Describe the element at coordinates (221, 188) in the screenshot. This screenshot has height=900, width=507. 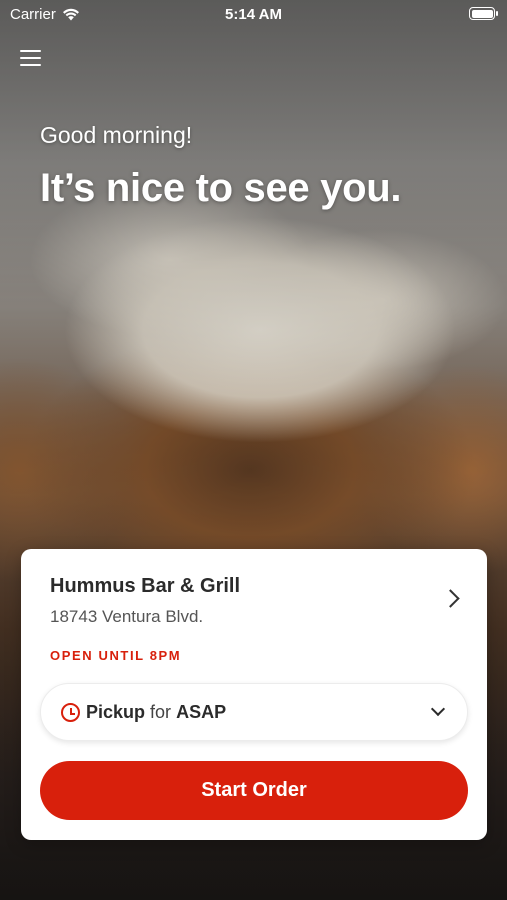
I see `headline-text: It’s nice to see you.` at that location.